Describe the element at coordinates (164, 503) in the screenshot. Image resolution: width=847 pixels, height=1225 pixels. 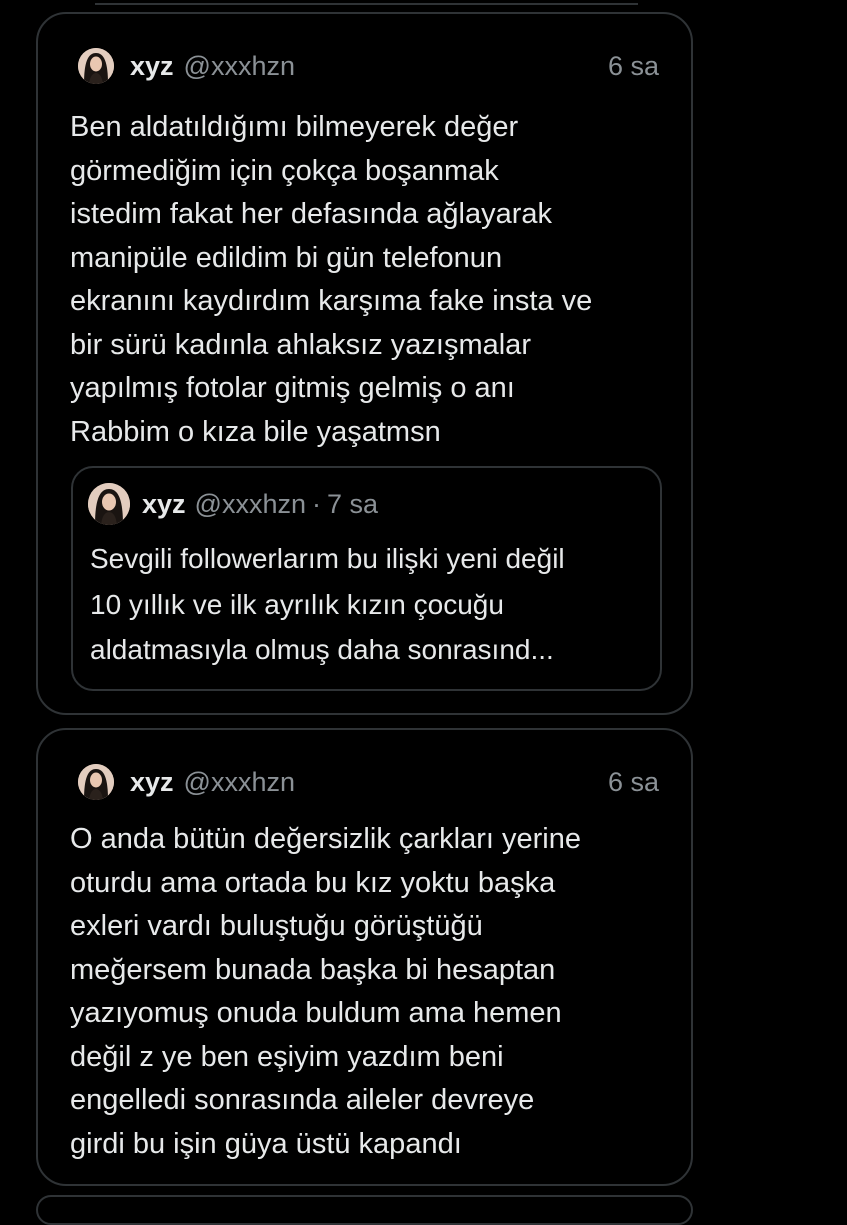
I see `quoted-display-name: xyz` at that location.